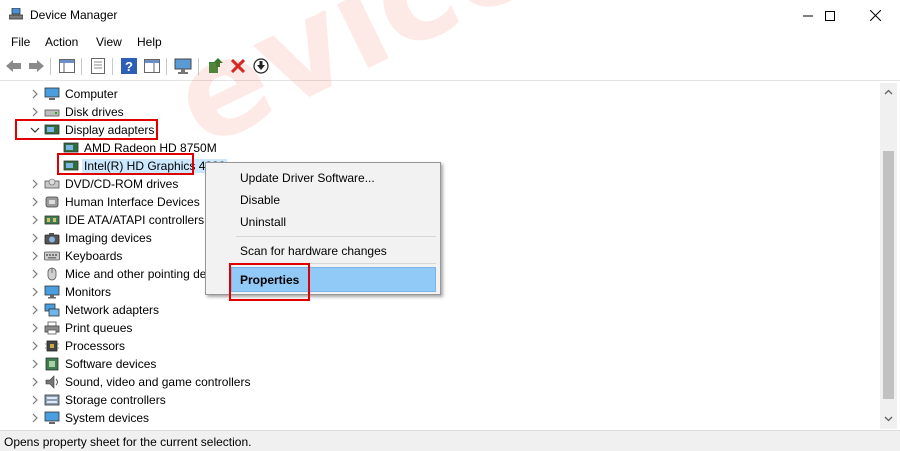  Describe the element at coordinates (52, 93) in the screenshot. I see `computer-icon` at that location.